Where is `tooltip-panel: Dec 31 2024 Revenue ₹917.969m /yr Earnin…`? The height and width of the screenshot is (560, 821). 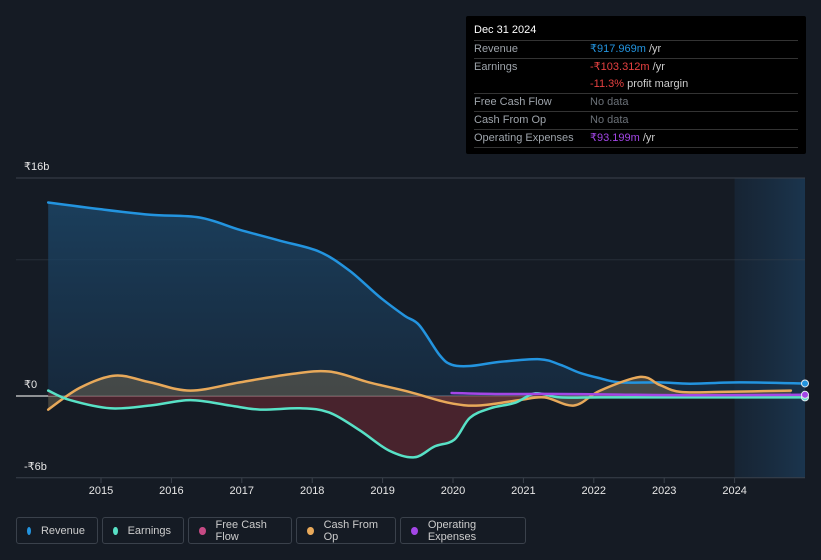 tooltip-panel: Dec 31 2024 Revenue ₹917.969m /yr Earnin… is located at coordinates (636, 85).